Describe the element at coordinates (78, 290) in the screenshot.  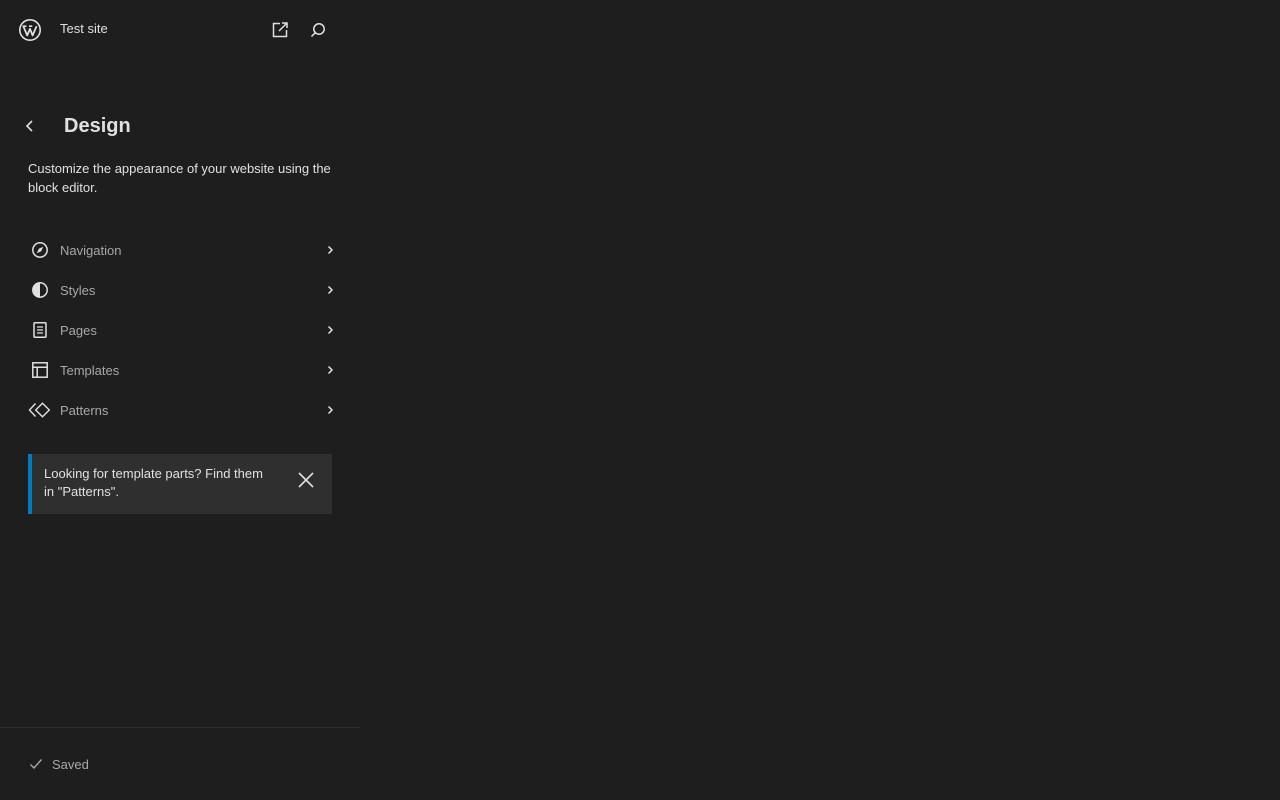
I see `menu-item-label: Styles` at that location.